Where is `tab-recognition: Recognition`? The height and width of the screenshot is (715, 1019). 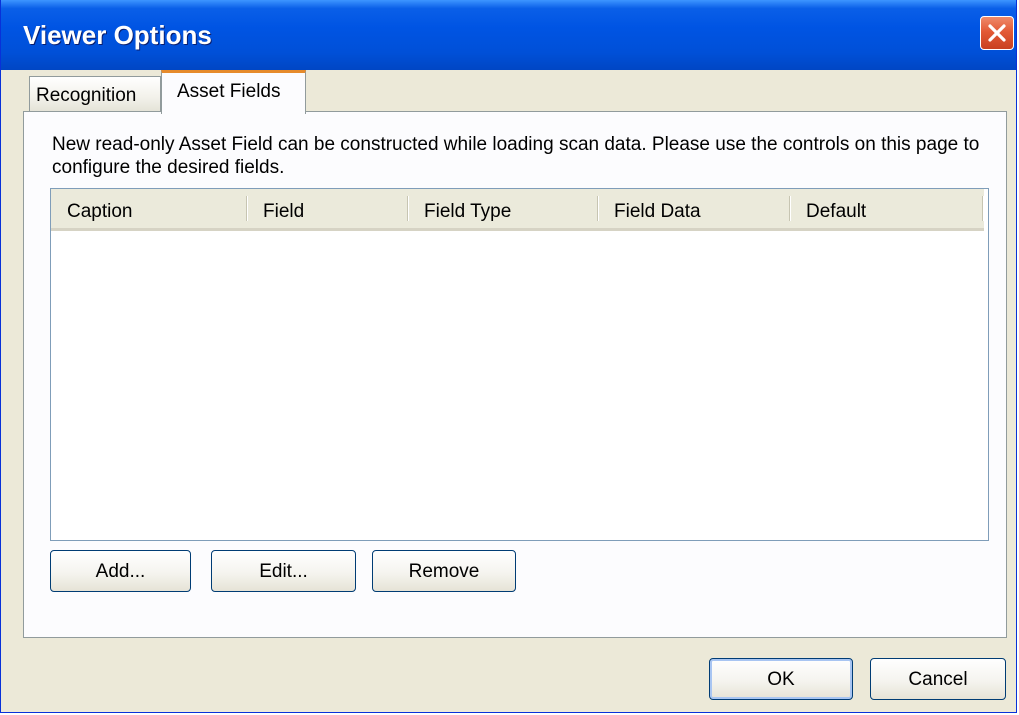 tab-recognition: Recognition is located at coordinates (95, 94).